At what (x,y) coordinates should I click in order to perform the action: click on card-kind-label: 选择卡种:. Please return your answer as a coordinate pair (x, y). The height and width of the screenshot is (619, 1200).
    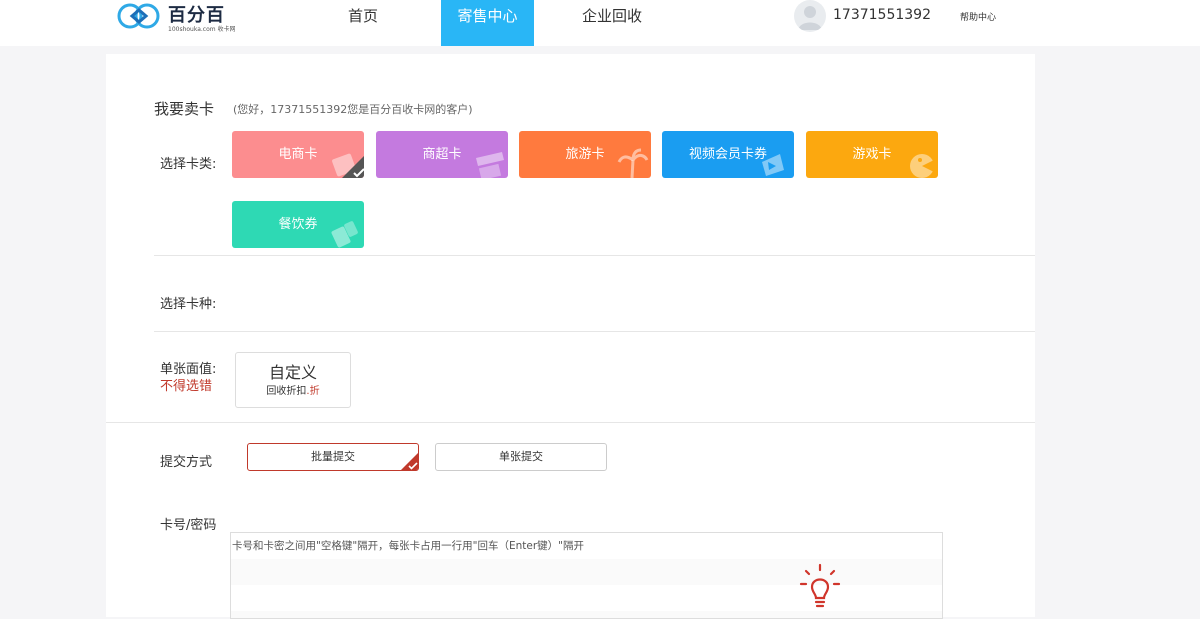
    Looking at the image, I should click on (188, 304).